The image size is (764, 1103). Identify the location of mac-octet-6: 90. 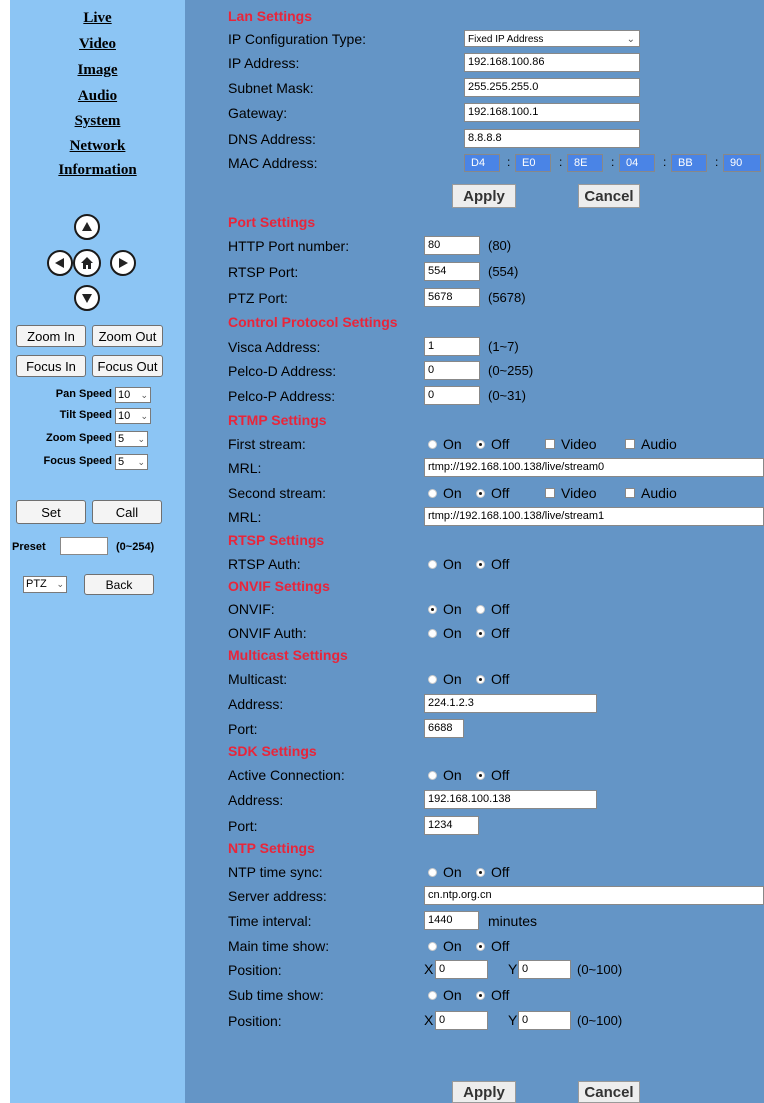
(742, 163).